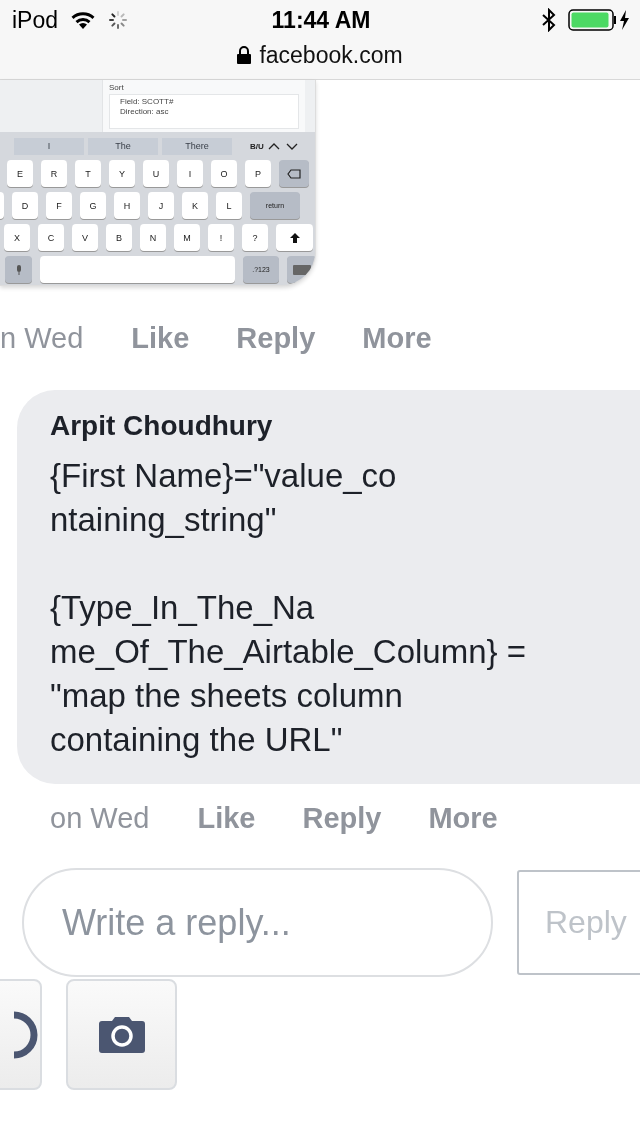 The height and width of the screenshot is (1136, 640). Describe the element at coordinates (88, 173) in the screenshot. I see `keyboard-key: T` at that location.